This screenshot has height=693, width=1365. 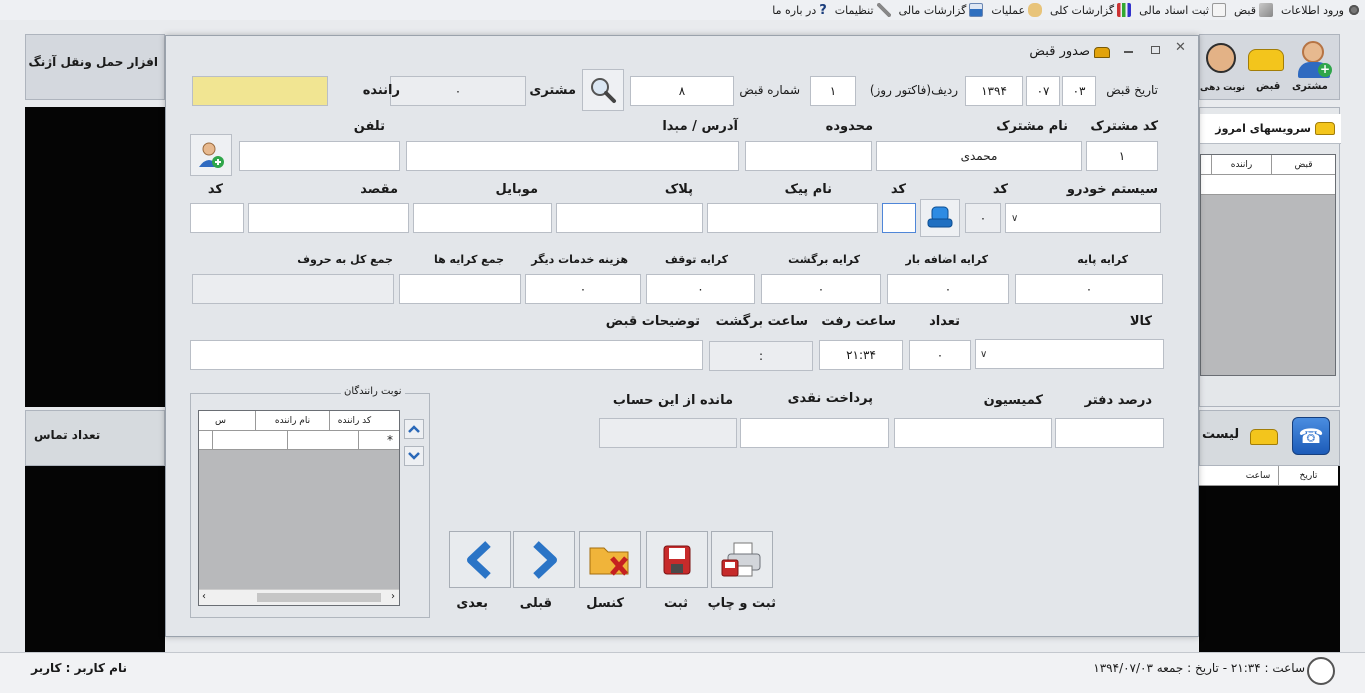 What do you see at coordinates (482, 218) in the screenshot?
I see `mobile-field` at bounding box center [482, 218].